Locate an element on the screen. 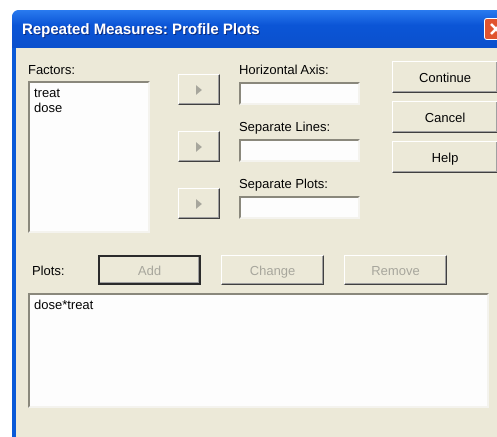  plots-label: Plots: is located at coordinates (49, 270).